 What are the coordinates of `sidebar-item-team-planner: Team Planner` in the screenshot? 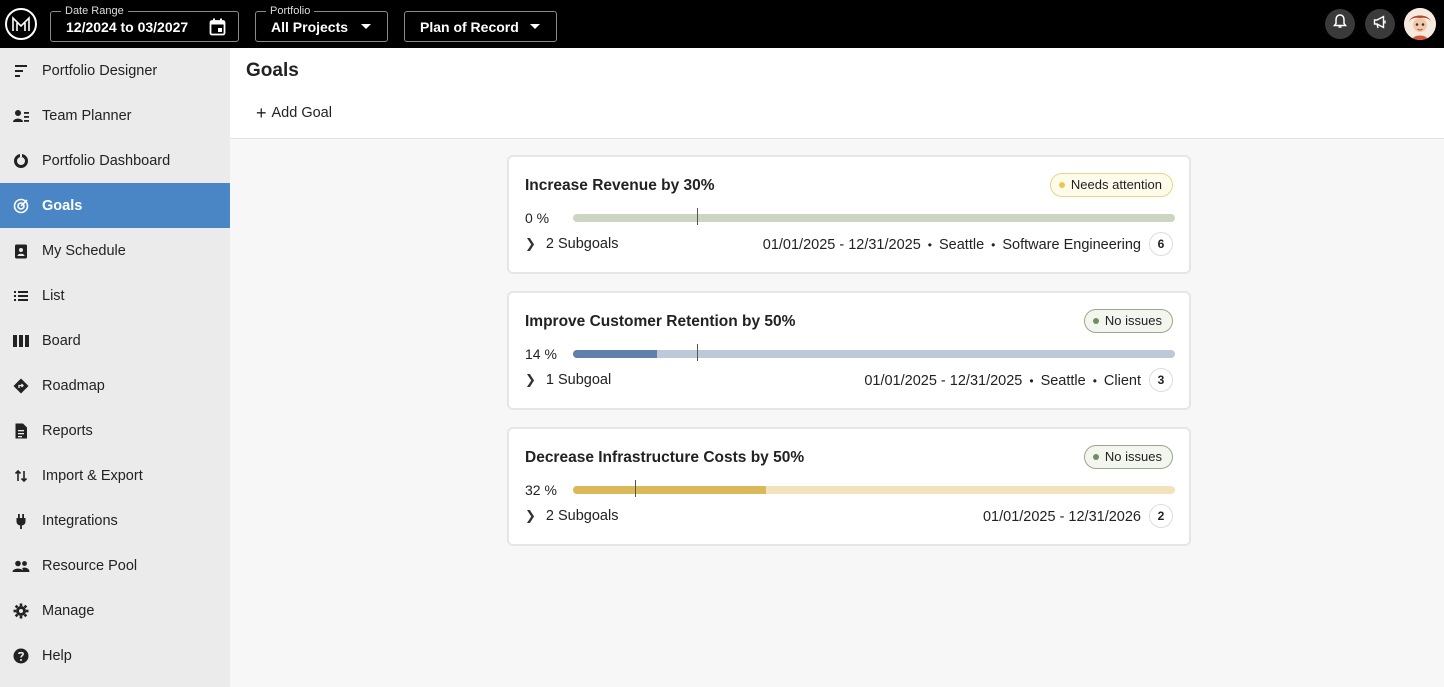 It's located at (115, 115).